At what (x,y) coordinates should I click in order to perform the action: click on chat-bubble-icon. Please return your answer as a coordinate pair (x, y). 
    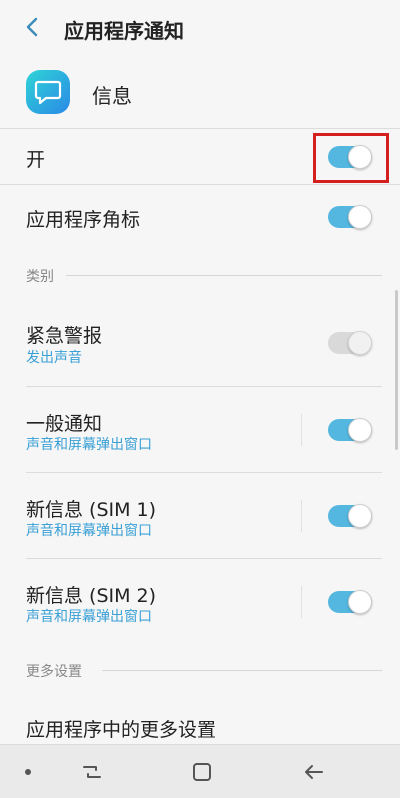
    Looking at the image, I should click on (48, 92).